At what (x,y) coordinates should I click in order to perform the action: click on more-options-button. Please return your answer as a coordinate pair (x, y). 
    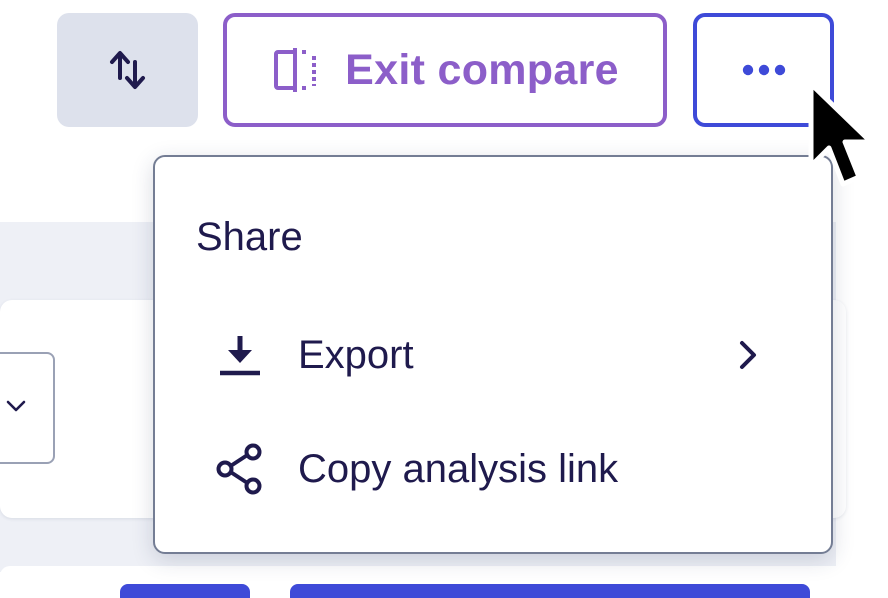
    Looking at the image, I should click on (763, 70).